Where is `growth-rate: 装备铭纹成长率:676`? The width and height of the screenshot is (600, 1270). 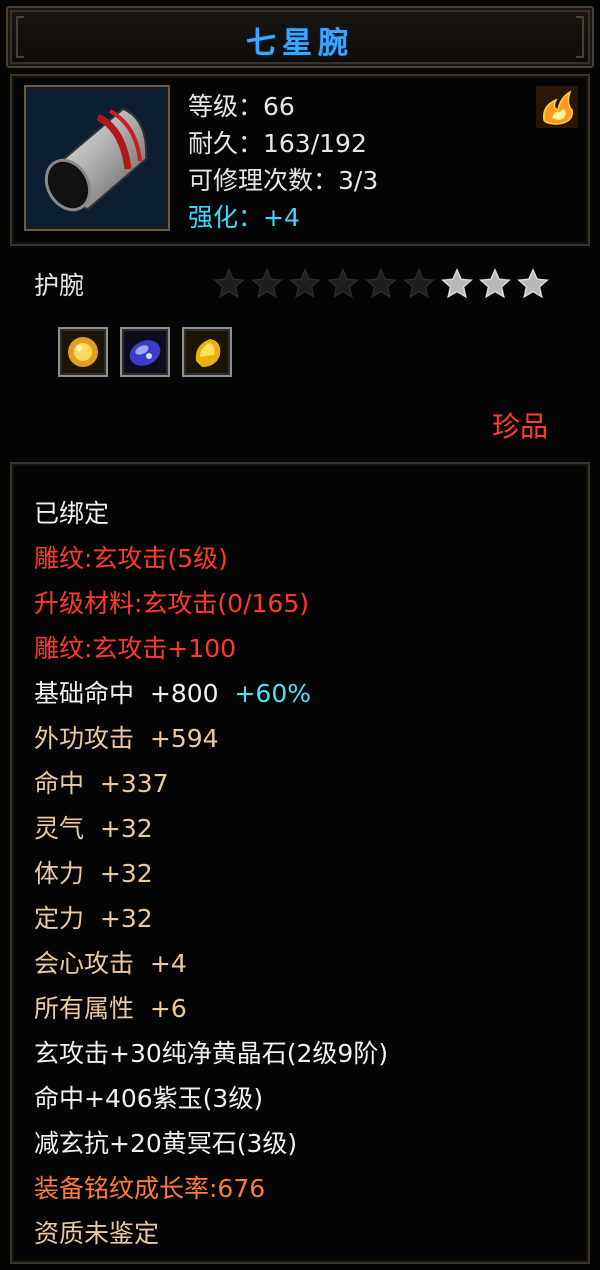
growth-rate: 装备铭纹成长率:676 is located at coordinates (150, 1188).